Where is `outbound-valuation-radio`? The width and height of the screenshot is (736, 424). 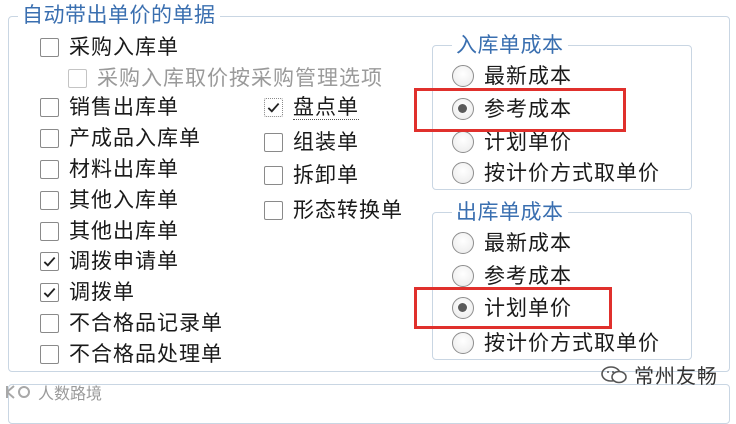
outbound-valuation-radio is located at coordinates (463, 343).